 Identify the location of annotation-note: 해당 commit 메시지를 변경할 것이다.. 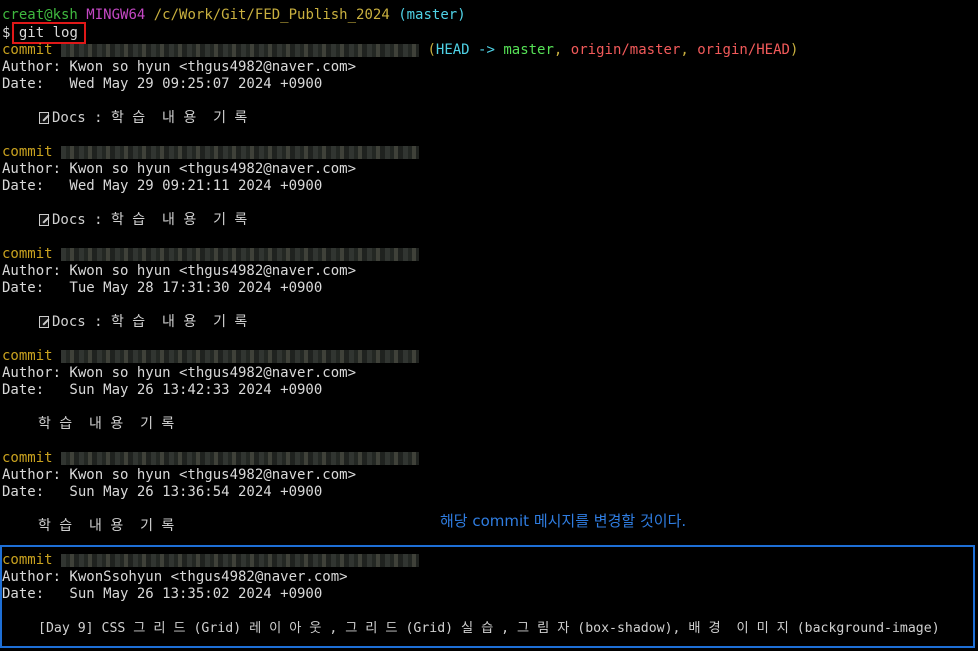
(563, 521).